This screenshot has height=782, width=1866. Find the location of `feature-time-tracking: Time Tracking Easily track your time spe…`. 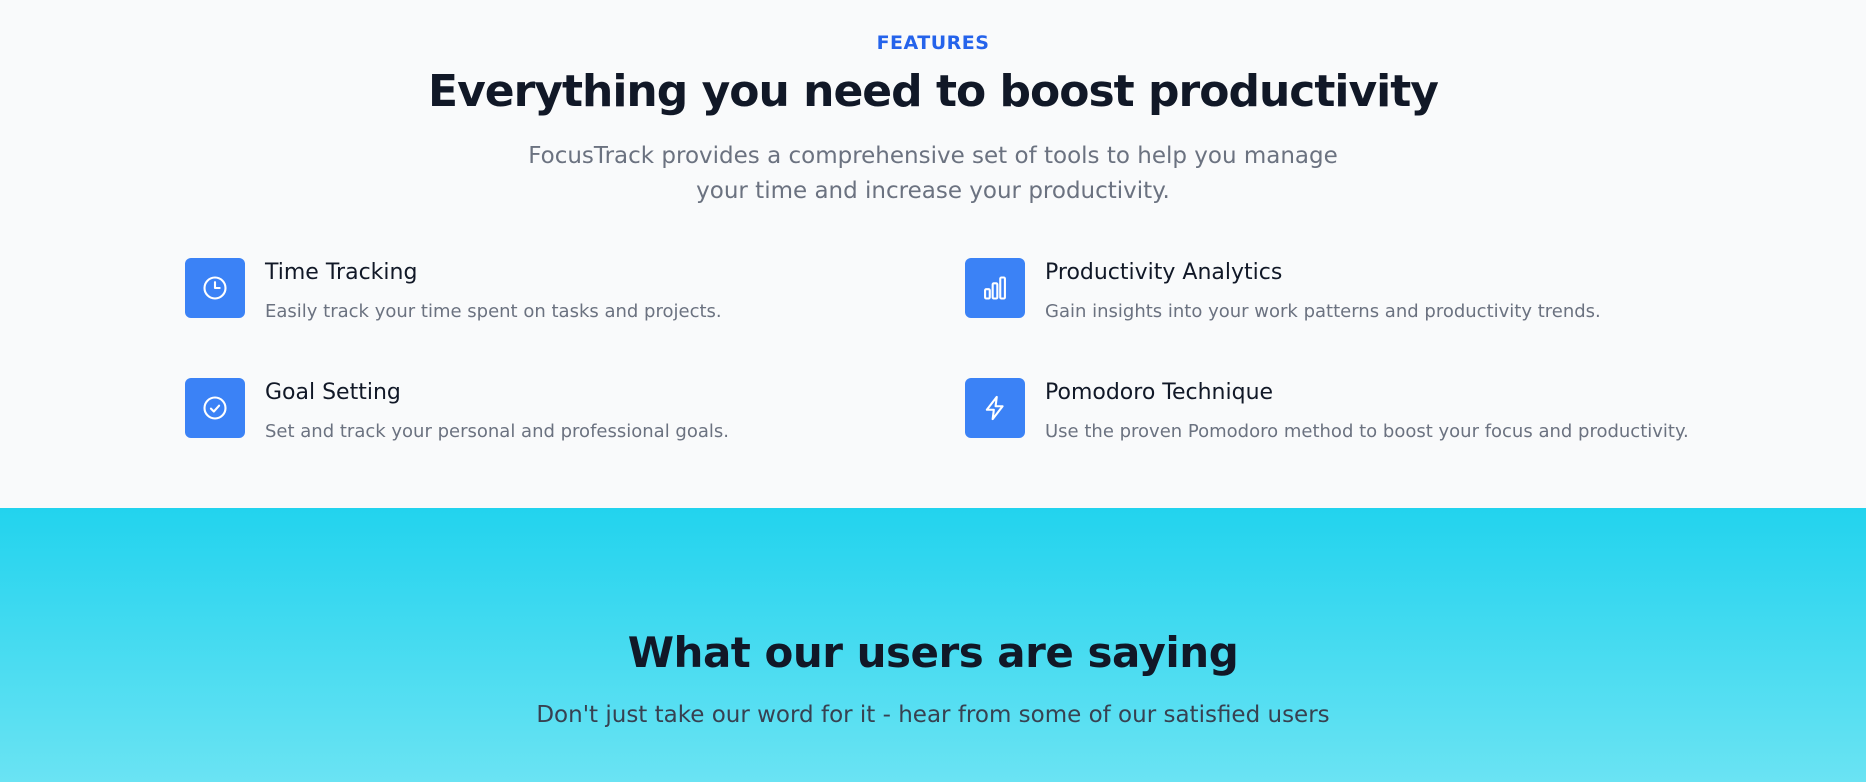

feature-time-tracking: Time Tracking Easily track your time spe… is located at coordinates (560, 293).